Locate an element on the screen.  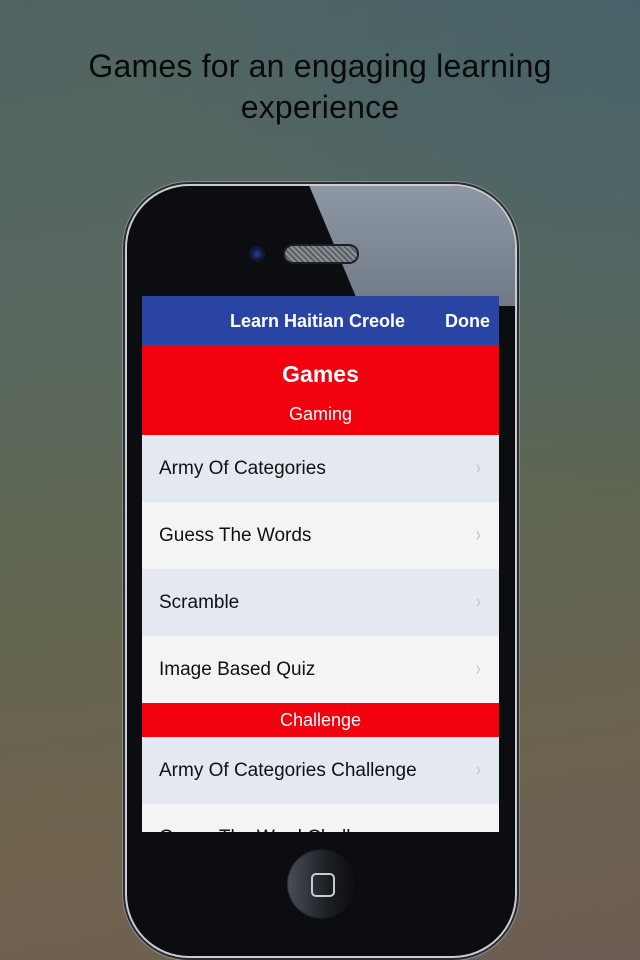
list-item-army-of-categories-challenge: Army Of Categories Challenge › is located at coordinates (320, 770).